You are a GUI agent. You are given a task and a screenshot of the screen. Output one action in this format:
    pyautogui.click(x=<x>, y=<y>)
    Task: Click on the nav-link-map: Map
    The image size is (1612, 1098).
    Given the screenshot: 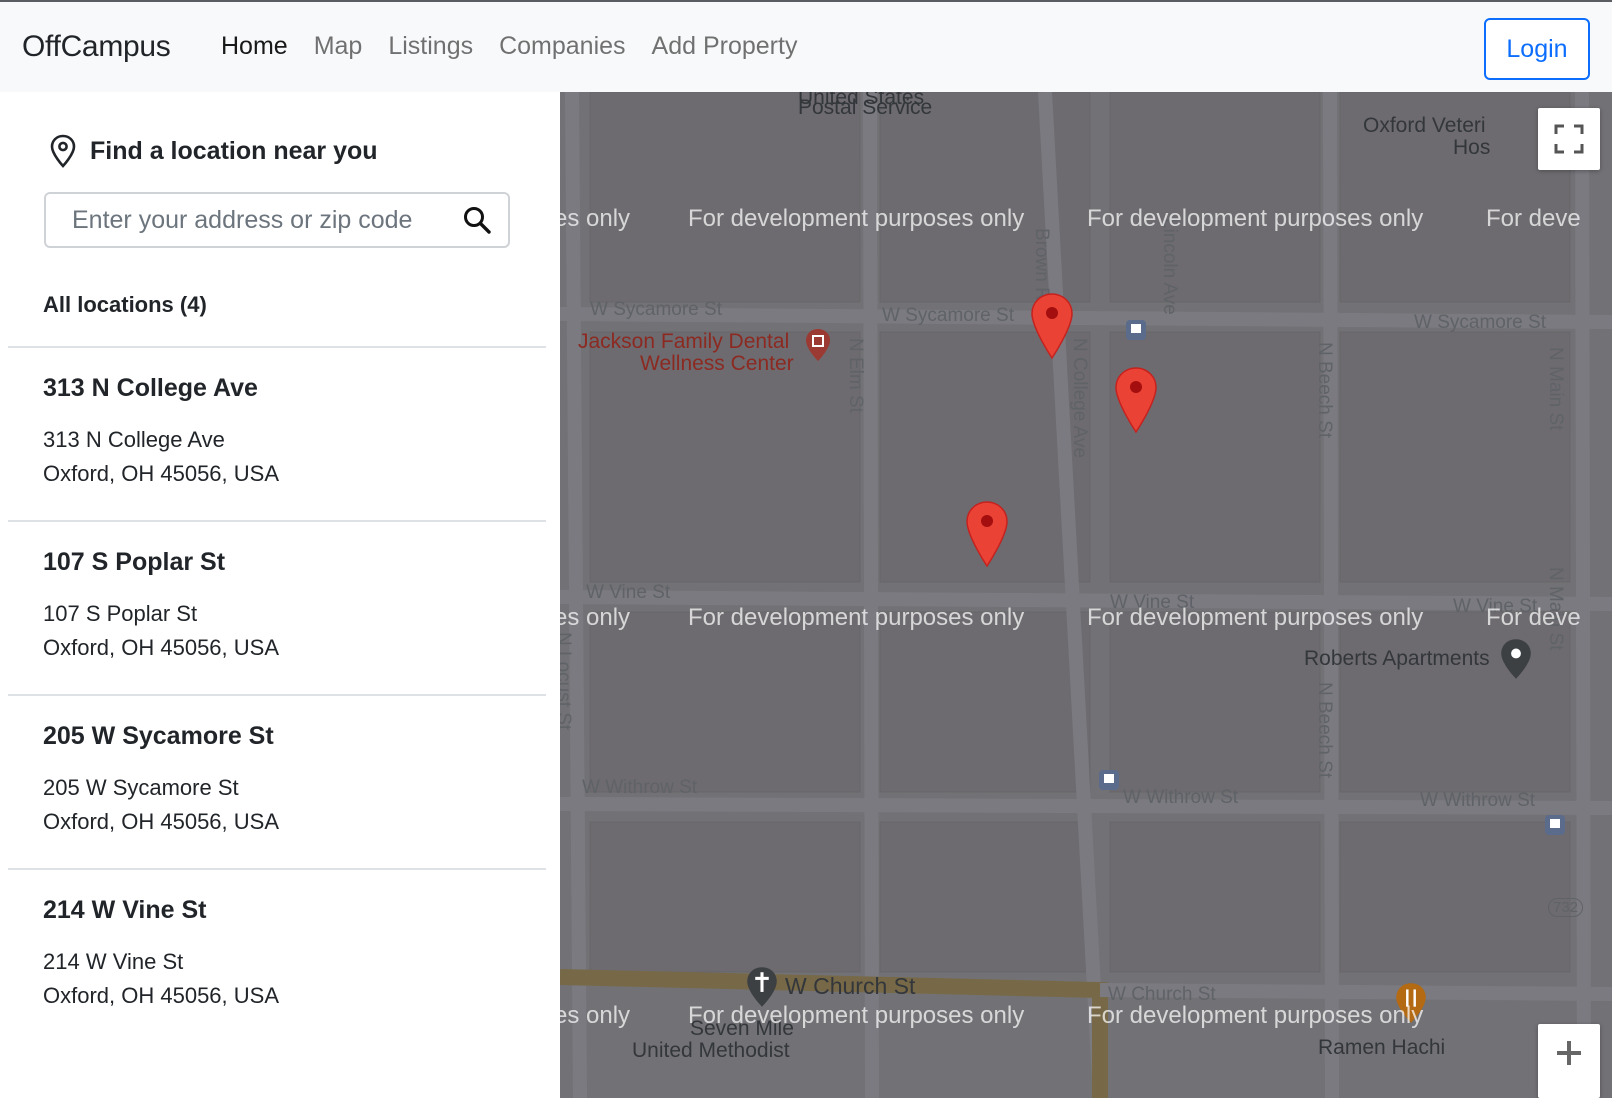 What is the action you would take?
    pyautogui.click(x=338, y=46)
    